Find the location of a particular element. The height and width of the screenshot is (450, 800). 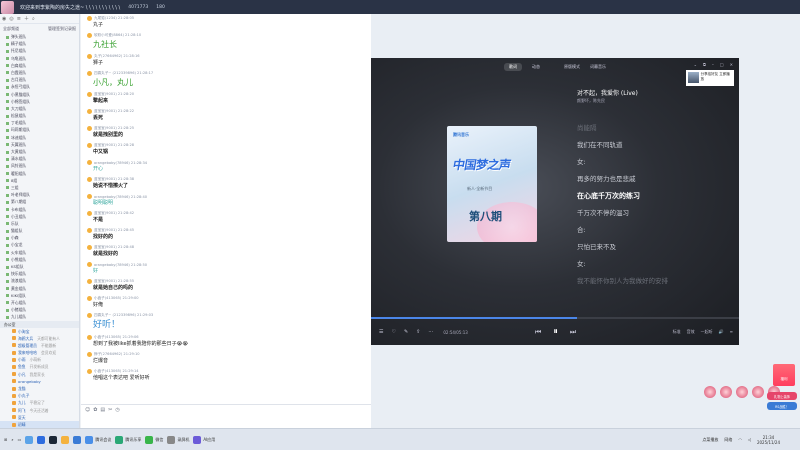

lyric-option: 词幕音乐 is located at coordinates (598, 67).